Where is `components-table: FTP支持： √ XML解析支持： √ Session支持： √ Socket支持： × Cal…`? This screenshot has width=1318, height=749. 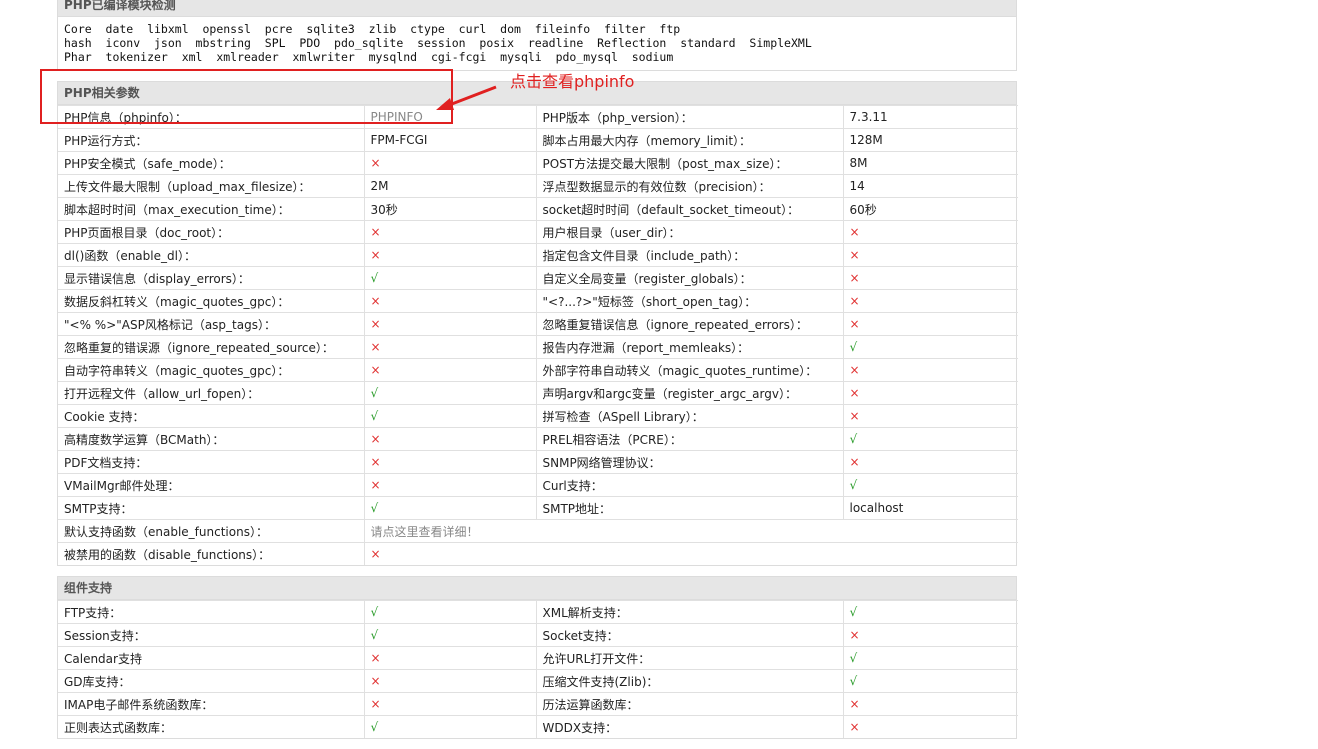
components-table: FTP支持： √ XML解析支持： √ Session支持： √ Socket支持： × Cal… is located at coordinates (538, 669).